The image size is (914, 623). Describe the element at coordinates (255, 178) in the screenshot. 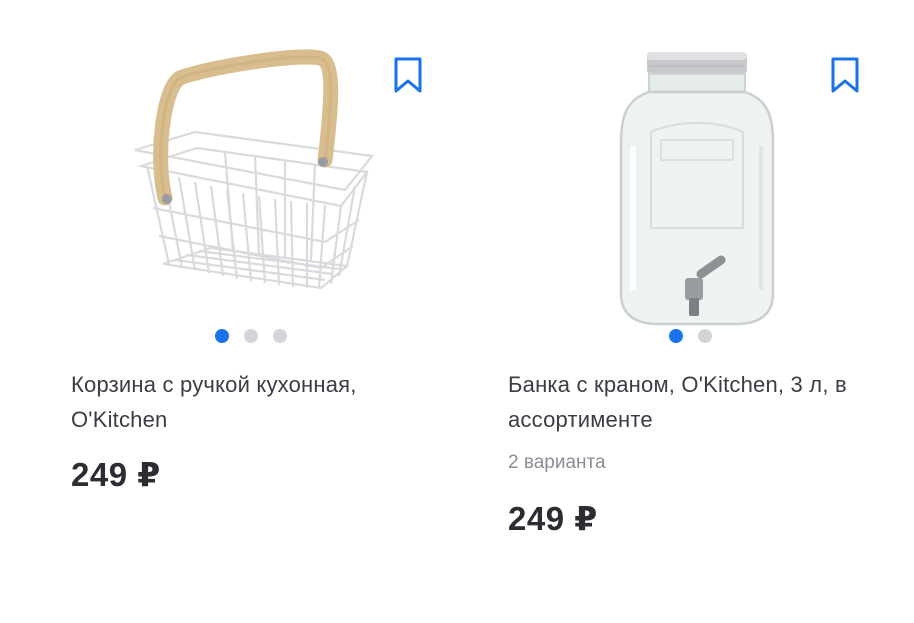

I see `wire-basket-image` at that location.